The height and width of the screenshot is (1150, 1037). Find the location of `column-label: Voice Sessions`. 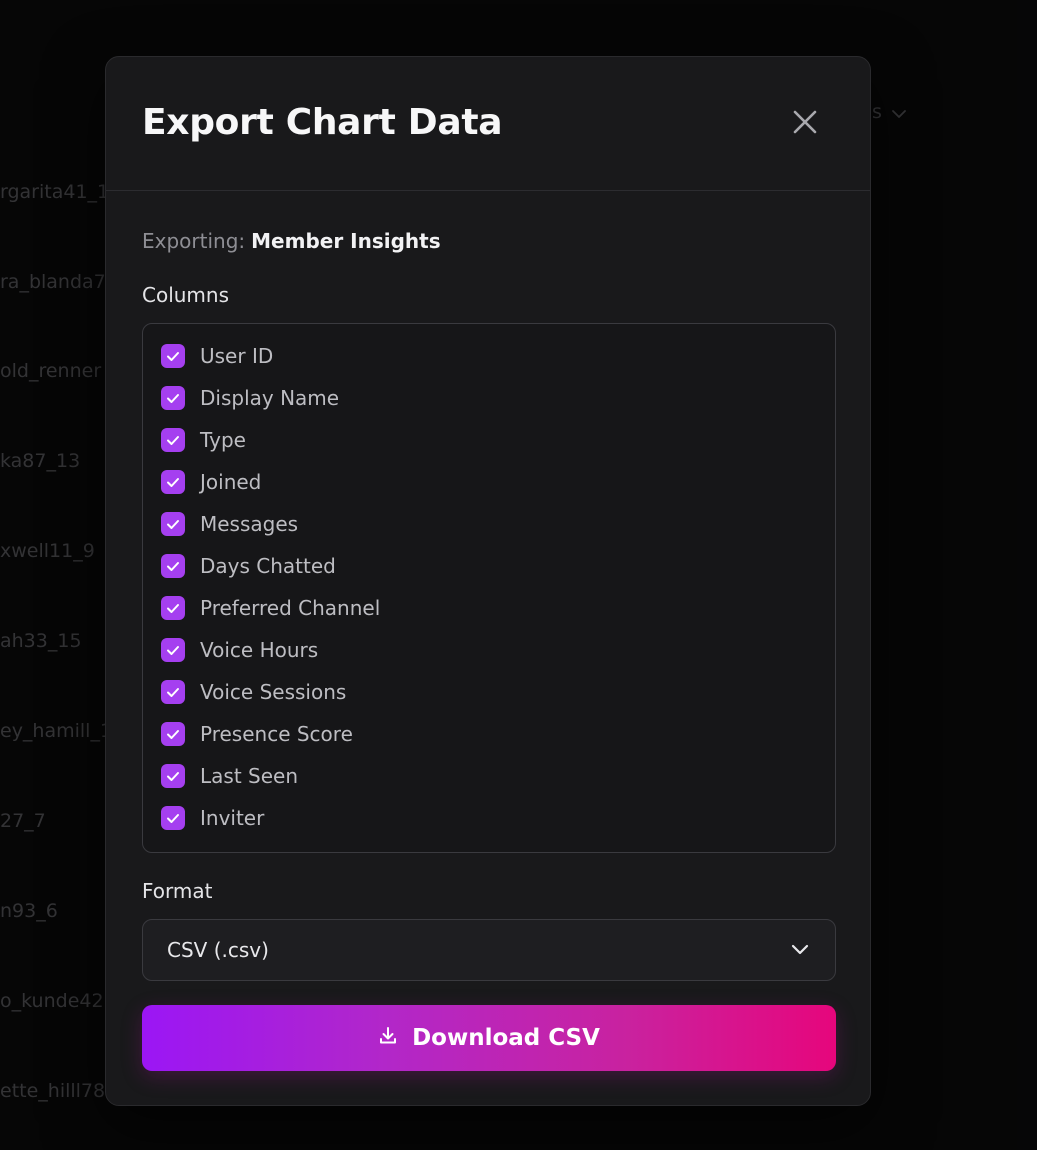

column-label: Voice Sessions is located at coordinates (273, 692).